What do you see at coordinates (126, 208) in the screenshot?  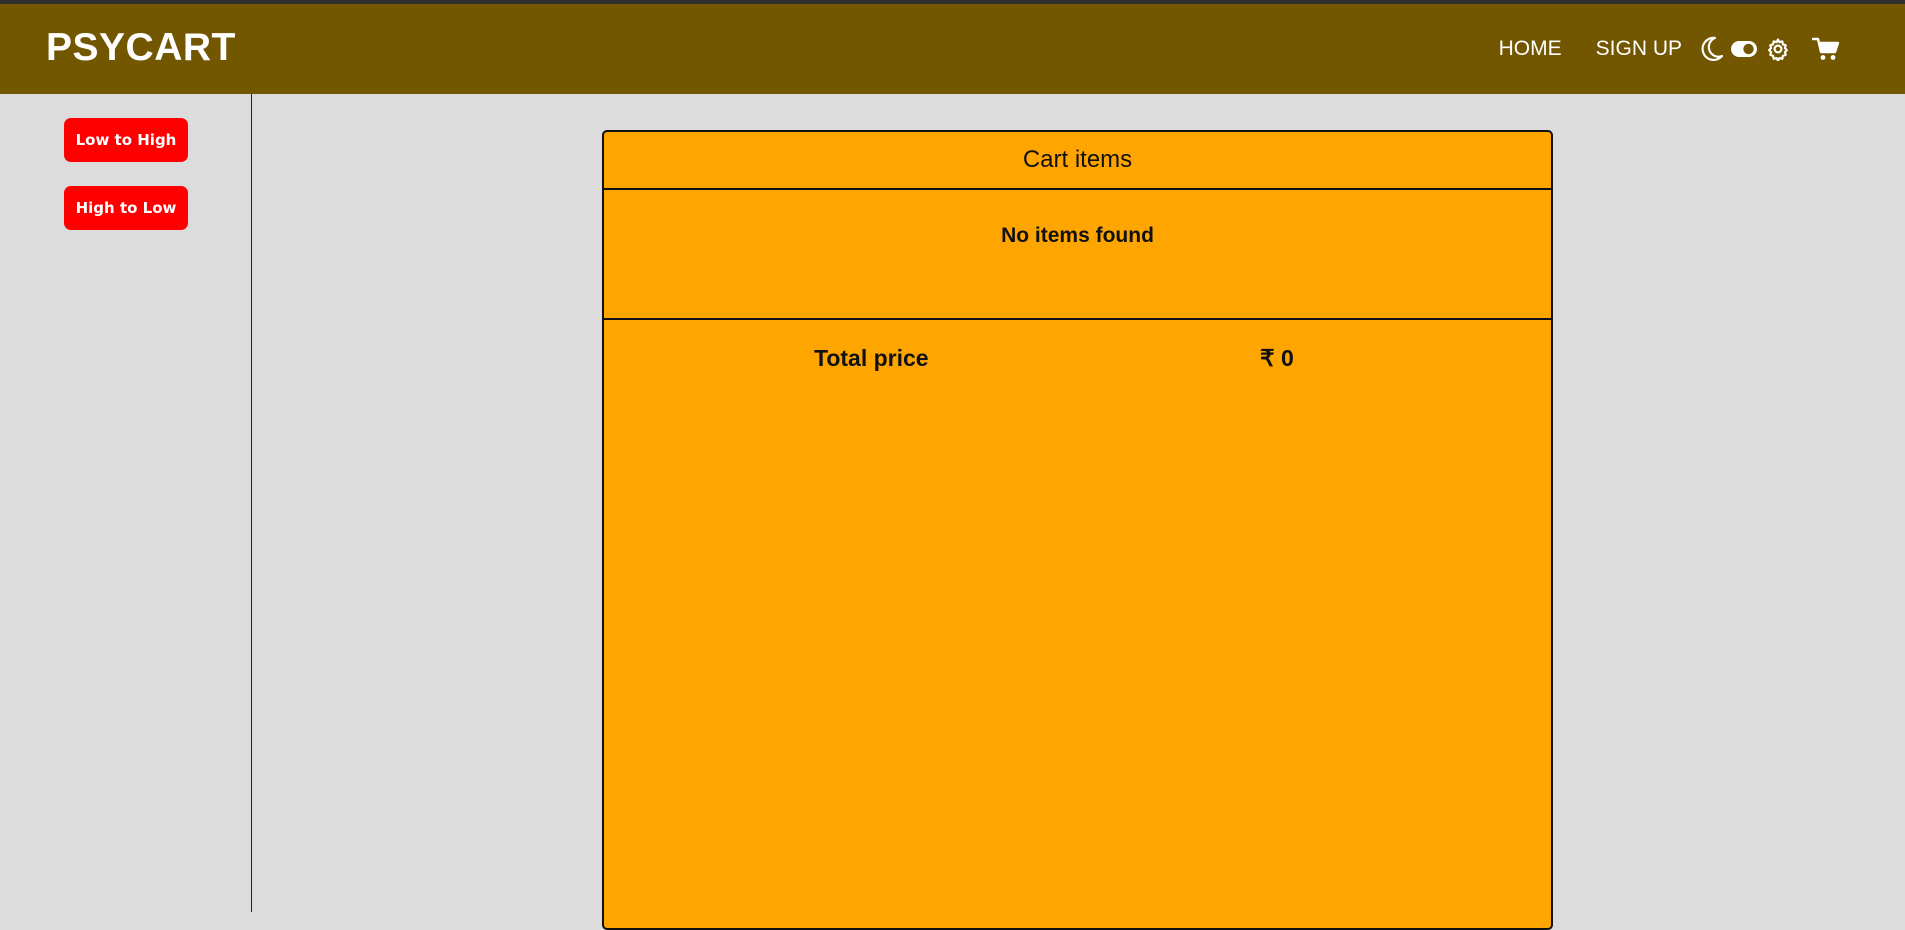 I see `sort-high-to-low-button: High to Low` at bounding box center [126, 208].